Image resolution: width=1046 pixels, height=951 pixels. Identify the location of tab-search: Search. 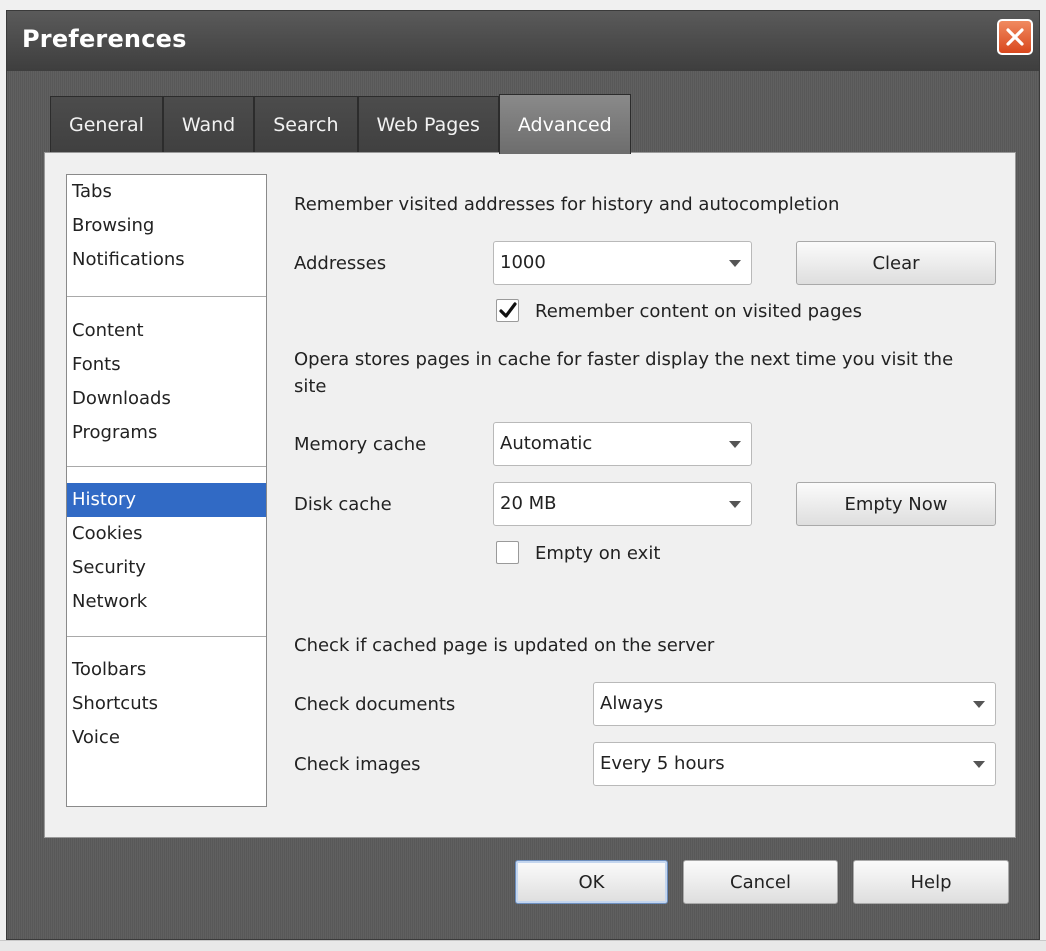
(306, 124).